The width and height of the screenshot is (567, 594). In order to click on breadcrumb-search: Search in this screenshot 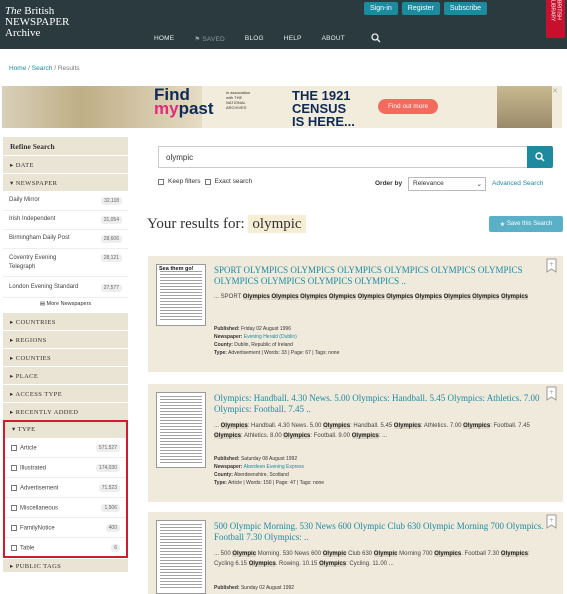, I will do `click(42, 68)`.